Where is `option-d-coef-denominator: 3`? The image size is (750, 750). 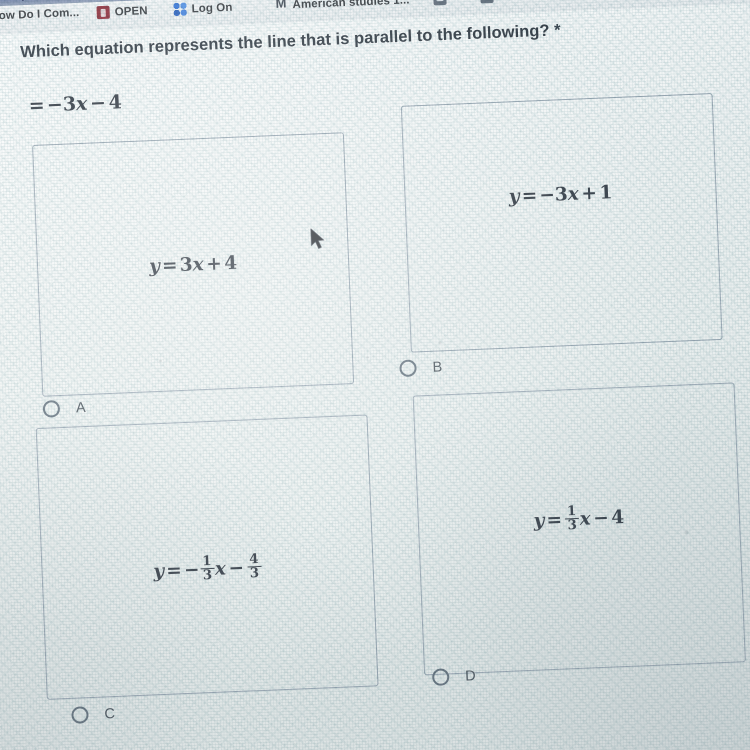
option-d-coef-denominator: 3 is located at coordinates (572, 525).